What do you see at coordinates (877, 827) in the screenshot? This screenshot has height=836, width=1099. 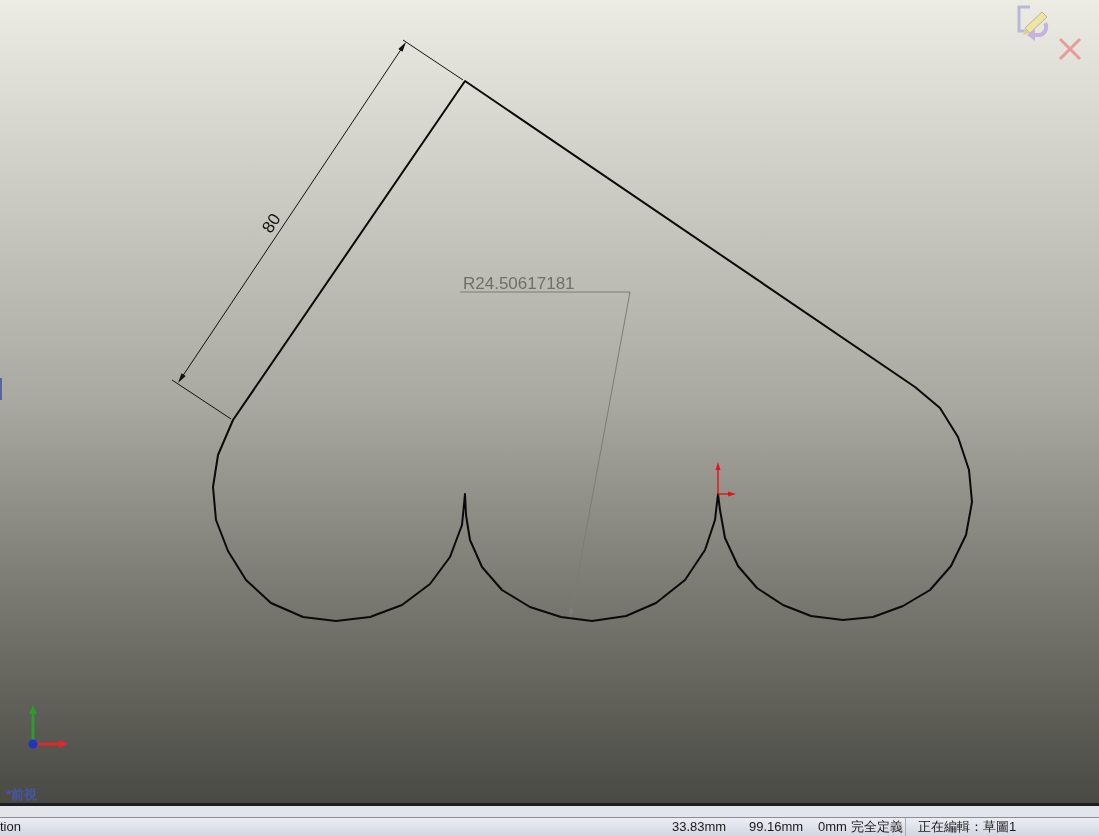 I see `sketch-state: 完全定義` at bounding box center [877, 827].